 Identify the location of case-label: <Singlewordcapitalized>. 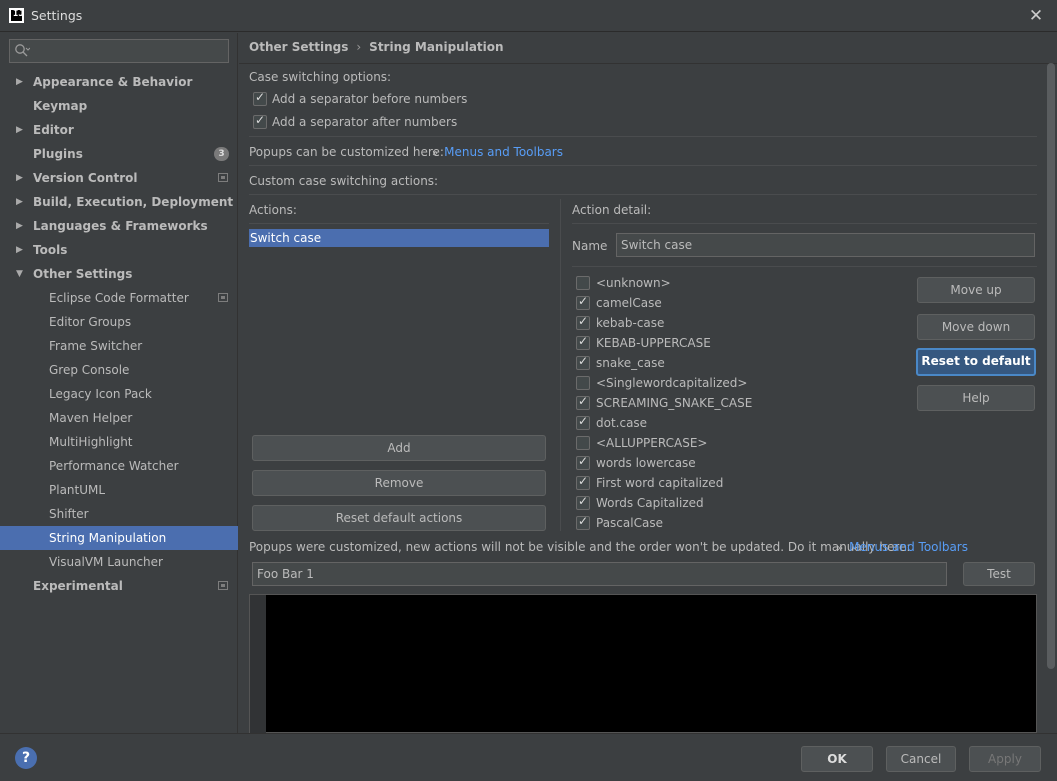
(671, 383).